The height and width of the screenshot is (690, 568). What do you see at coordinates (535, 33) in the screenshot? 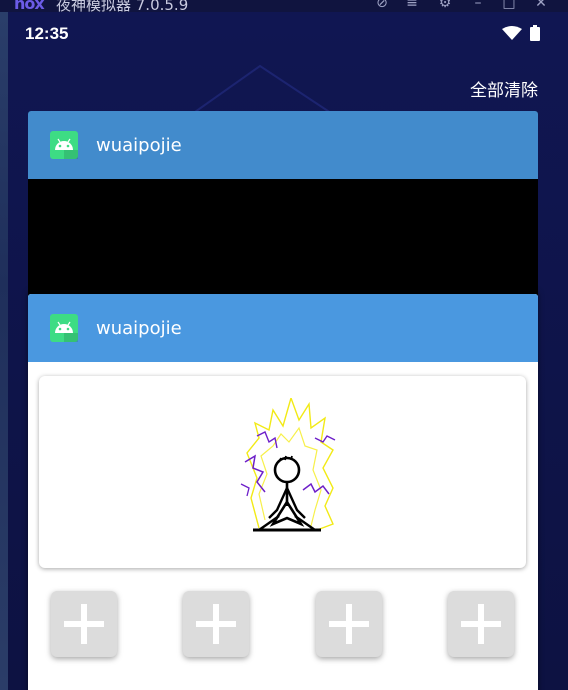
I see `battery-icon` at bounding box center [535, 33].